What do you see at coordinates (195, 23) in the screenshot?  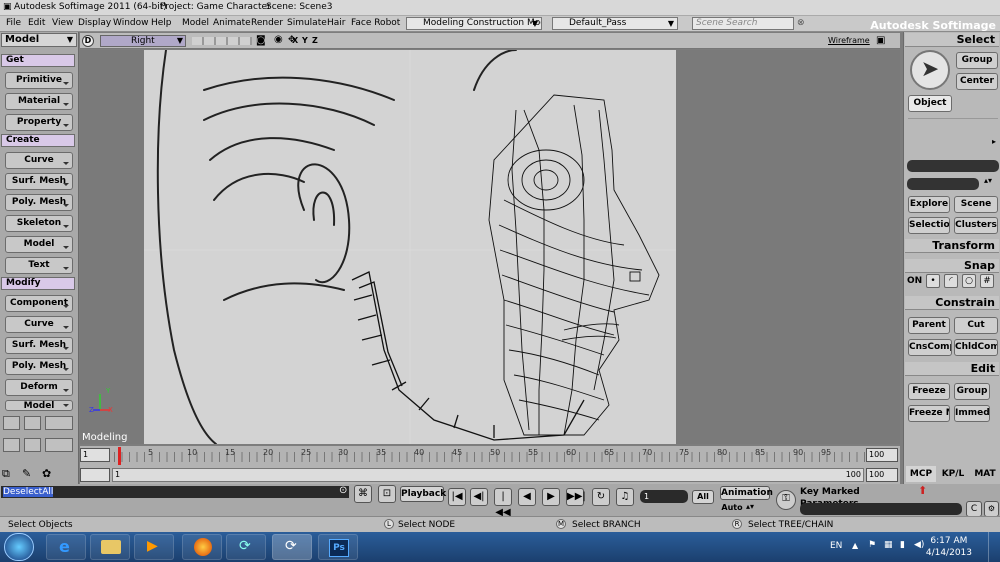 I see `menu-model: Model` at bounding box center [195, 23].